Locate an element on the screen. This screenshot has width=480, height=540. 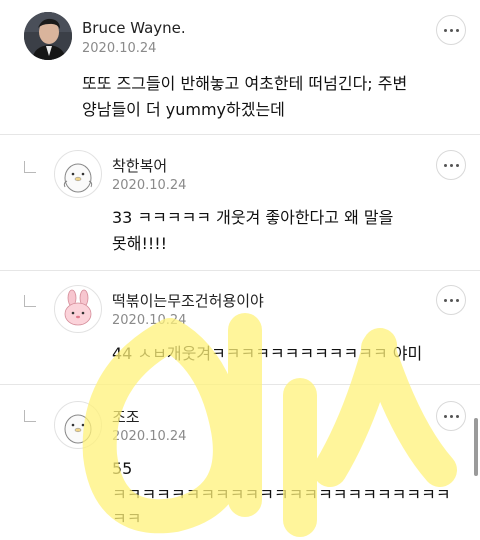
profile-photo-icon is located at coordinates (48, 36).